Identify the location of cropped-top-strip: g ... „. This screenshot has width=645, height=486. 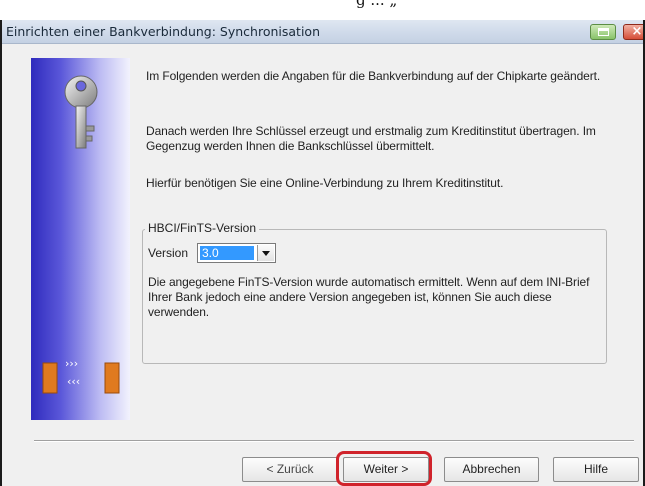
(322, 10).